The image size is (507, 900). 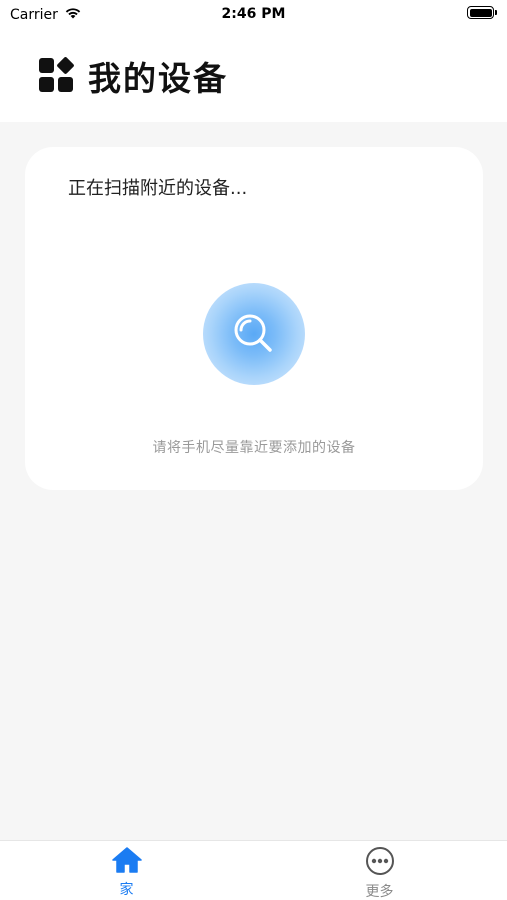 I want to click on tab-more-label: 更多, so click(x=379, y=892).